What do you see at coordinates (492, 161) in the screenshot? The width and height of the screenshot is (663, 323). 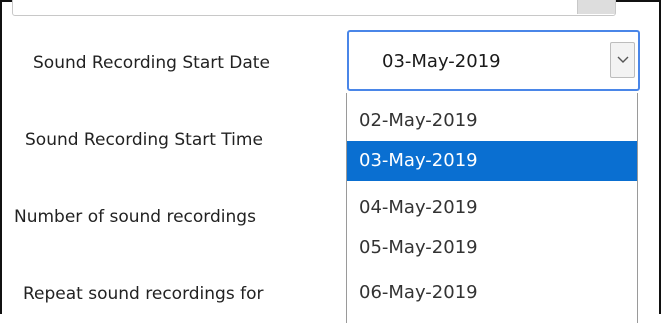 I see `date-option-selected: 03-May-2019` at bounding box center [492, 161].